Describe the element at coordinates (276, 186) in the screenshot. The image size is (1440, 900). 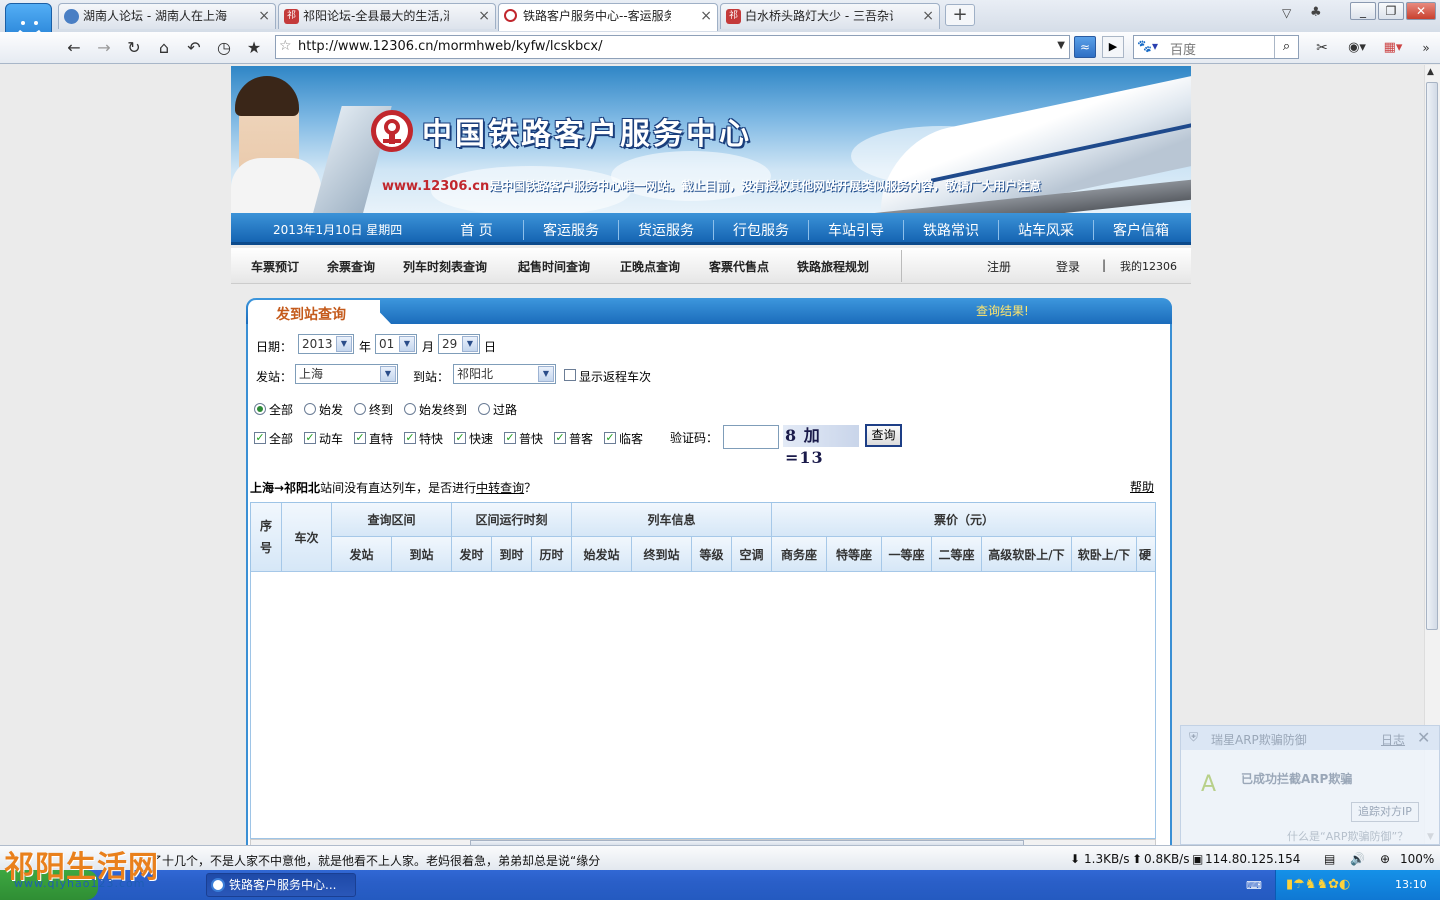
I see `operator-shirt` at that location.